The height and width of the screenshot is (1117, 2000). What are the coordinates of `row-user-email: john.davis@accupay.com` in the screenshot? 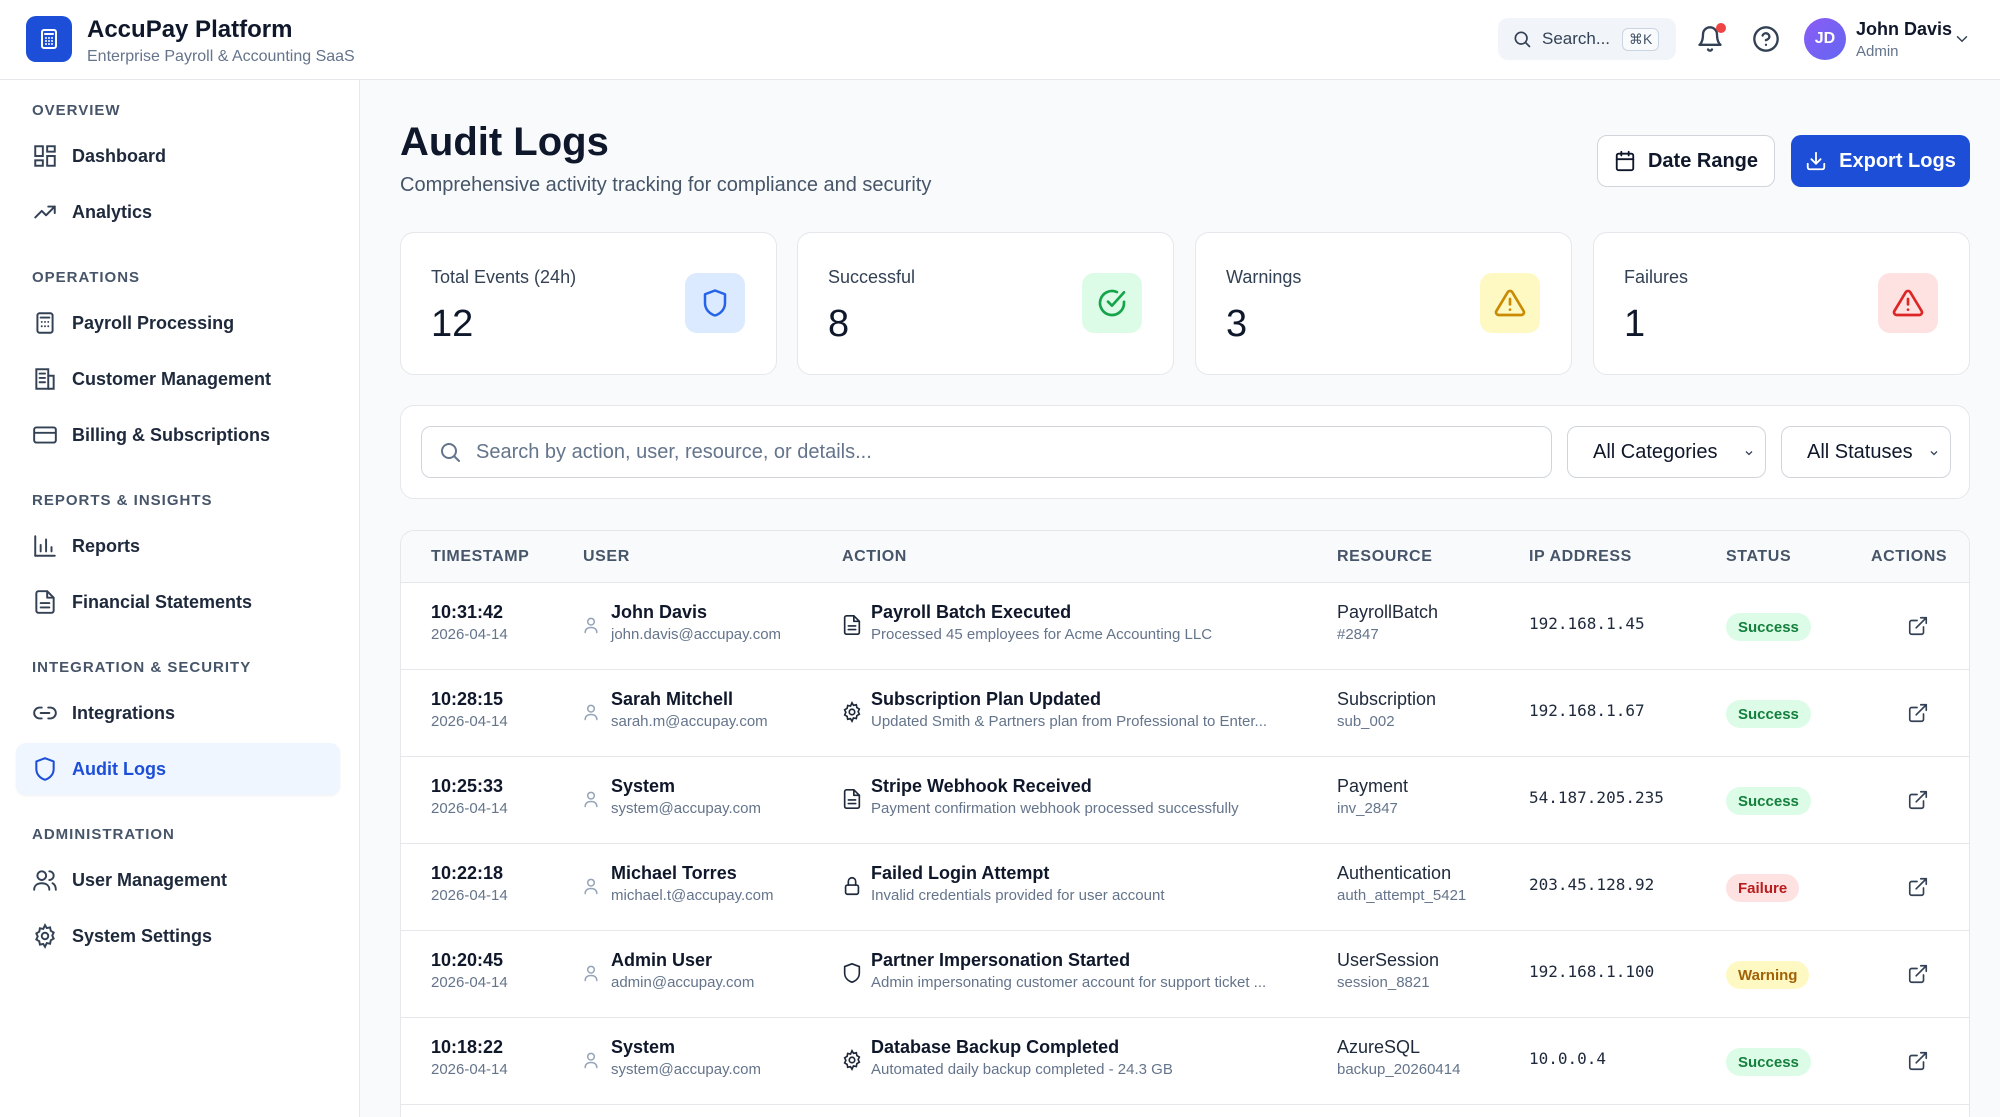 It's located at (696, 634).